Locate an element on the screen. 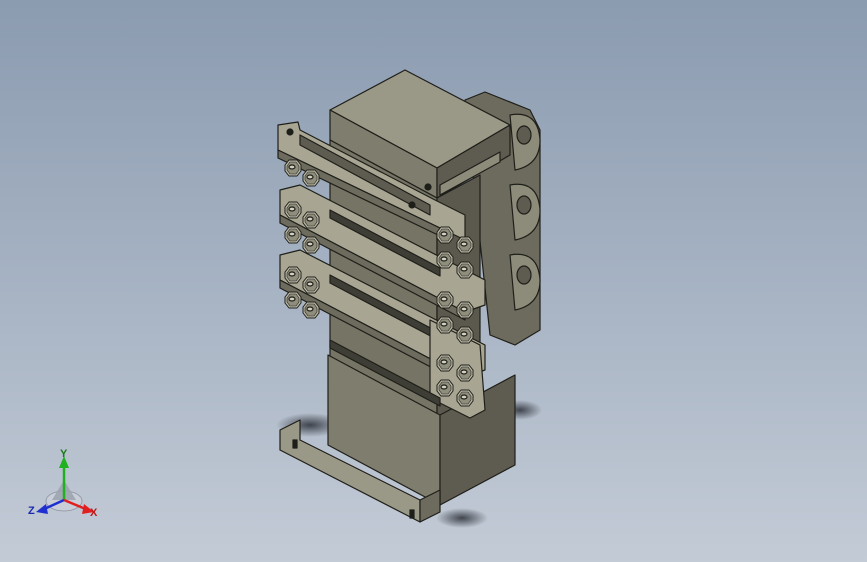 Image resolution: width=867 pixels, height=562 pixels. shadow-bottom is located at coordinates (462, 518).